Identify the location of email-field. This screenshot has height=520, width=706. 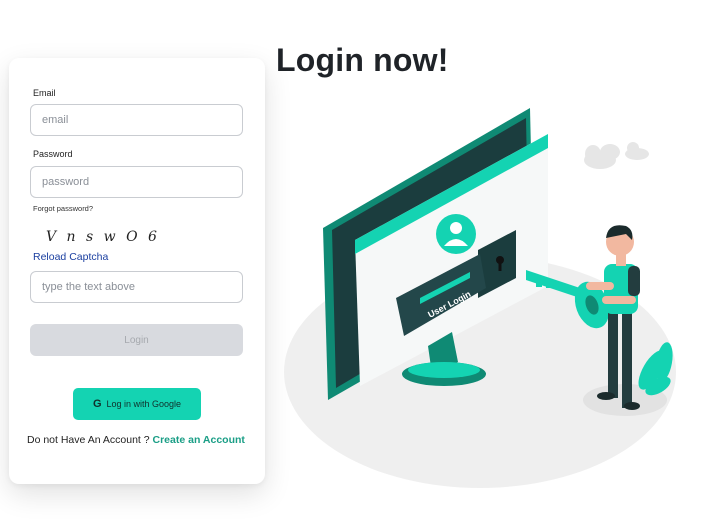
(136, 120).